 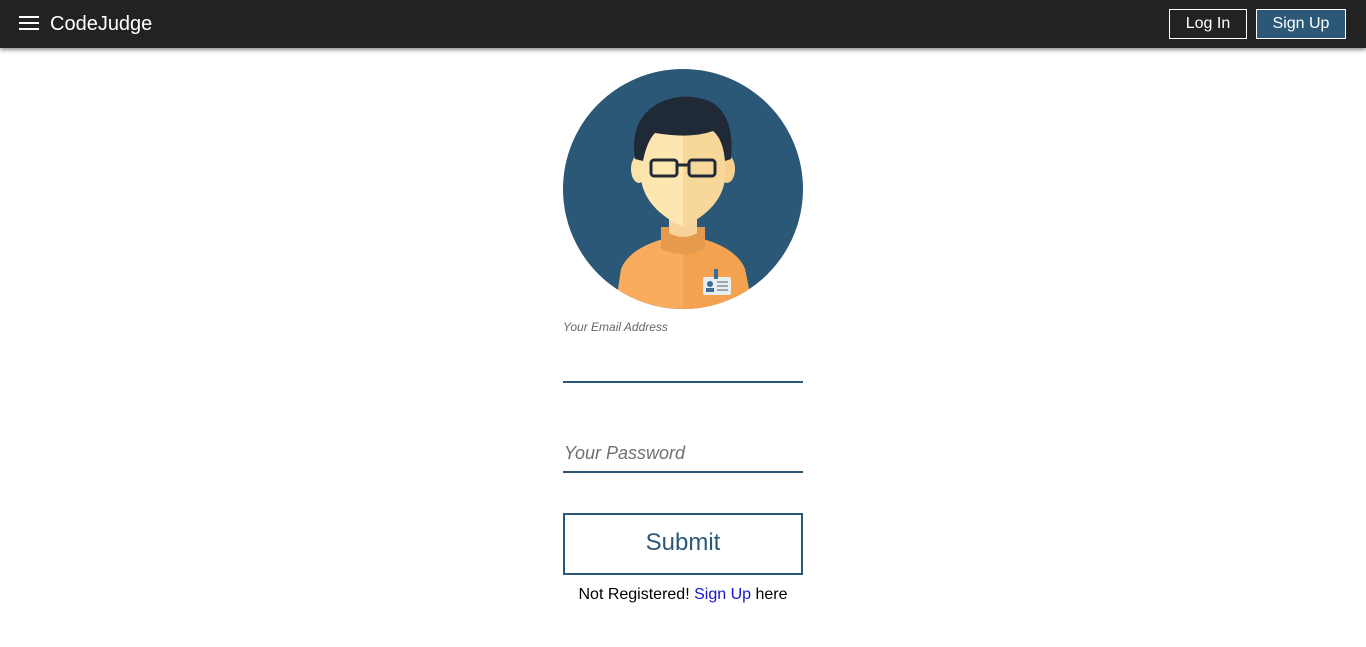 I want to click on email-label: Your Email Address, so click(x=615, y=327).